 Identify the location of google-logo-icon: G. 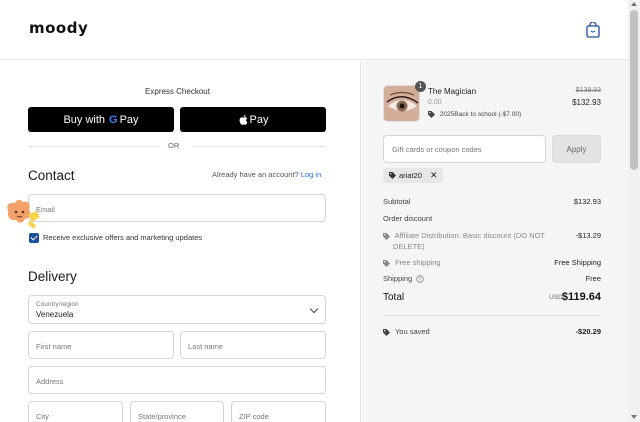
(113, 119).